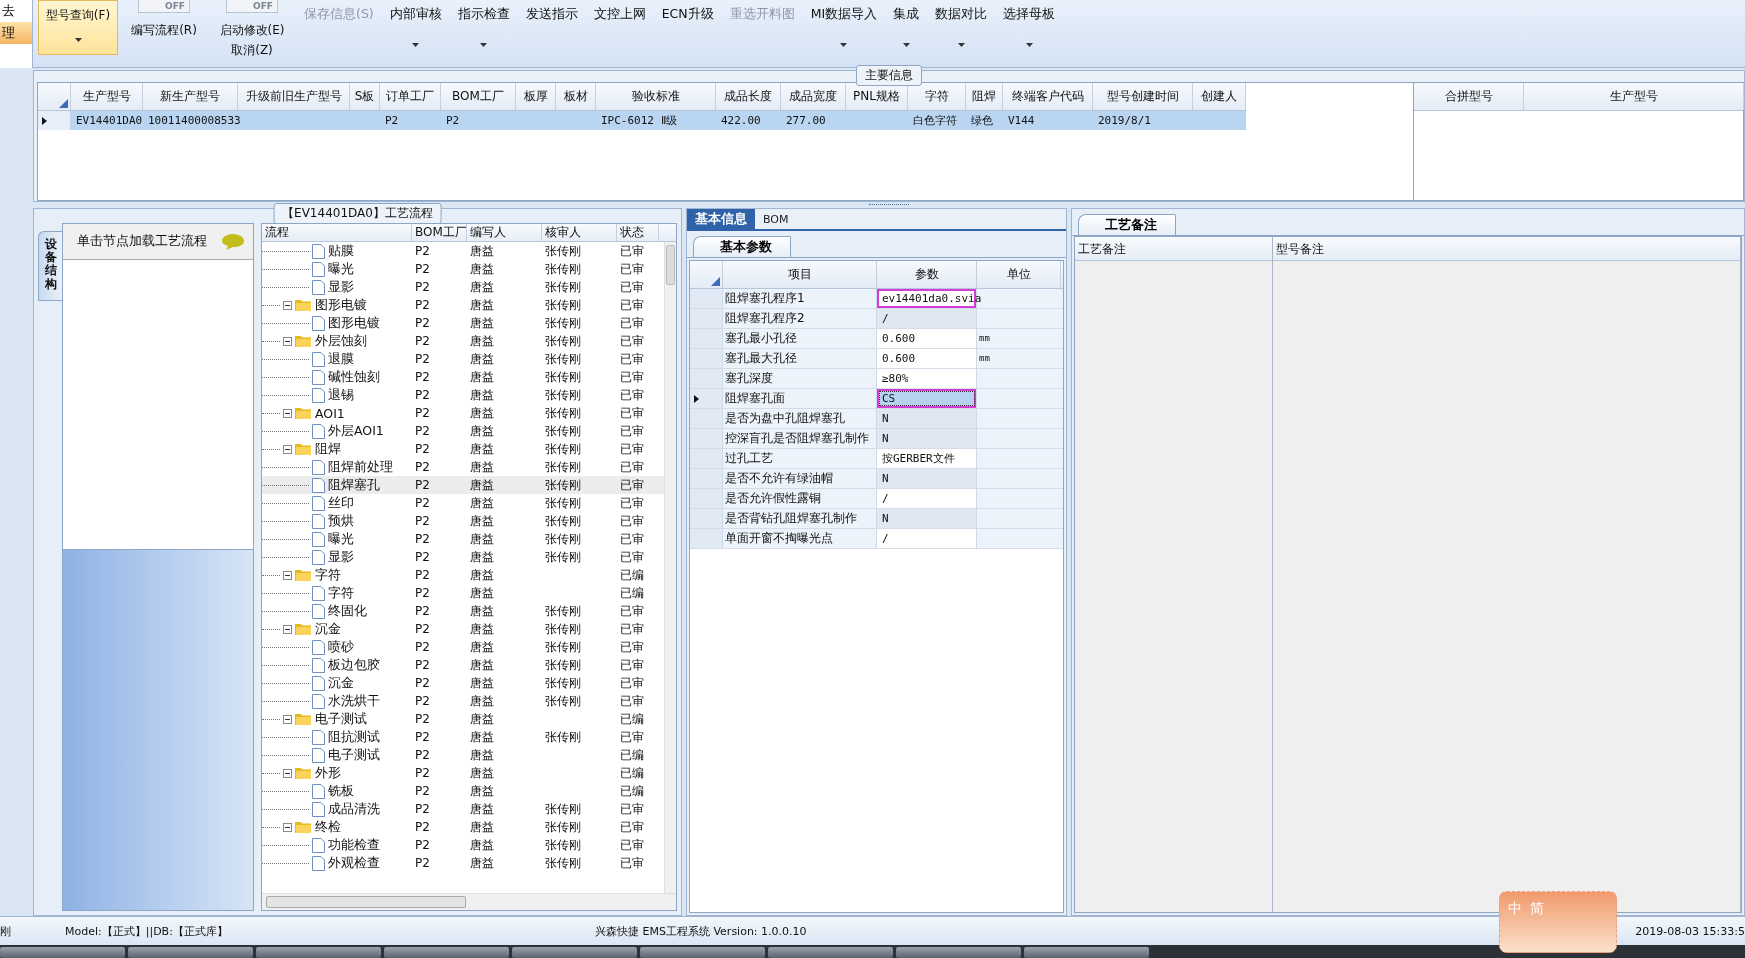 Image resolution: width=1745 pixels, height=958 pixels. Describe the element at coordinates (483, 27) in the screenshot. I see `toolbar-button: 指示检查` at that location.